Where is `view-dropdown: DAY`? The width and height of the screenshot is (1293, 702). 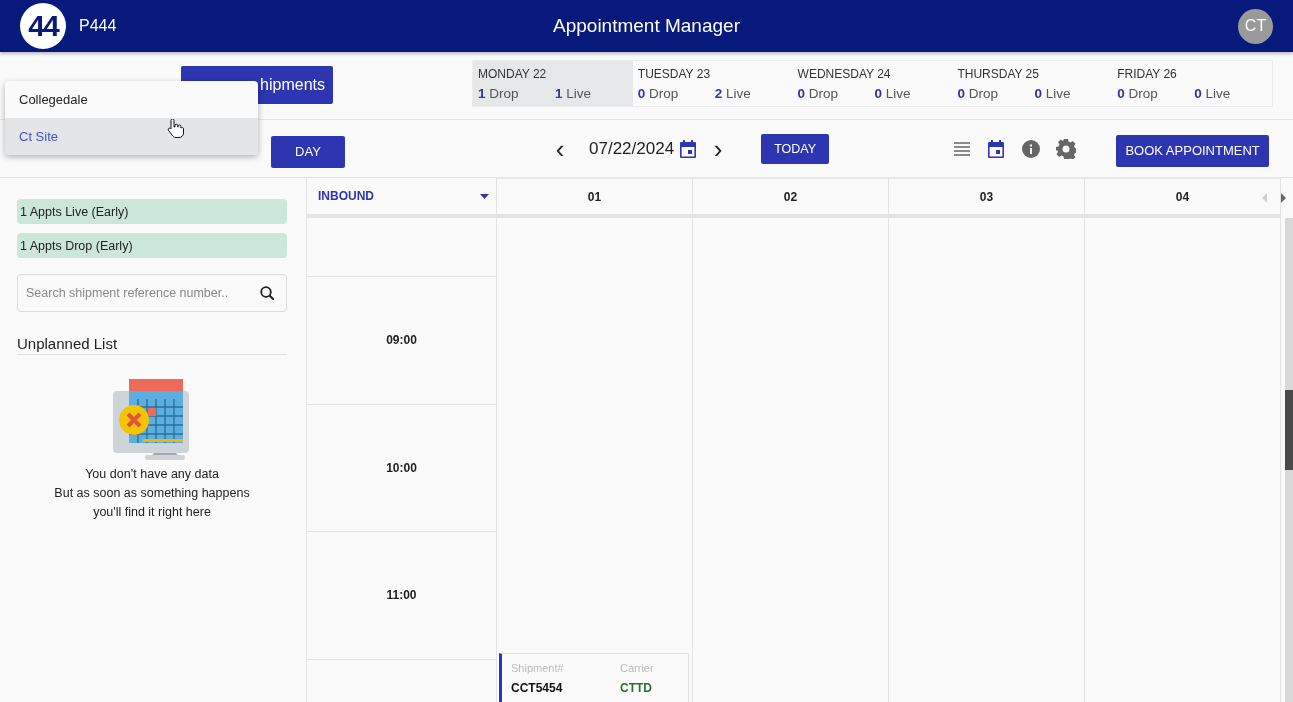 view-dropdown: DAY is located at coordinates (308, 151).